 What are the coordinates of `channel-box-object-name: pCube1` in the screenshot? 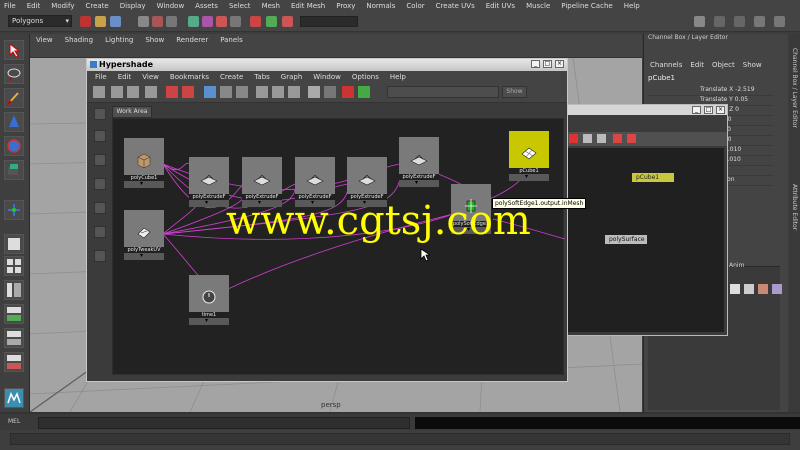 It's located at (710, 79).